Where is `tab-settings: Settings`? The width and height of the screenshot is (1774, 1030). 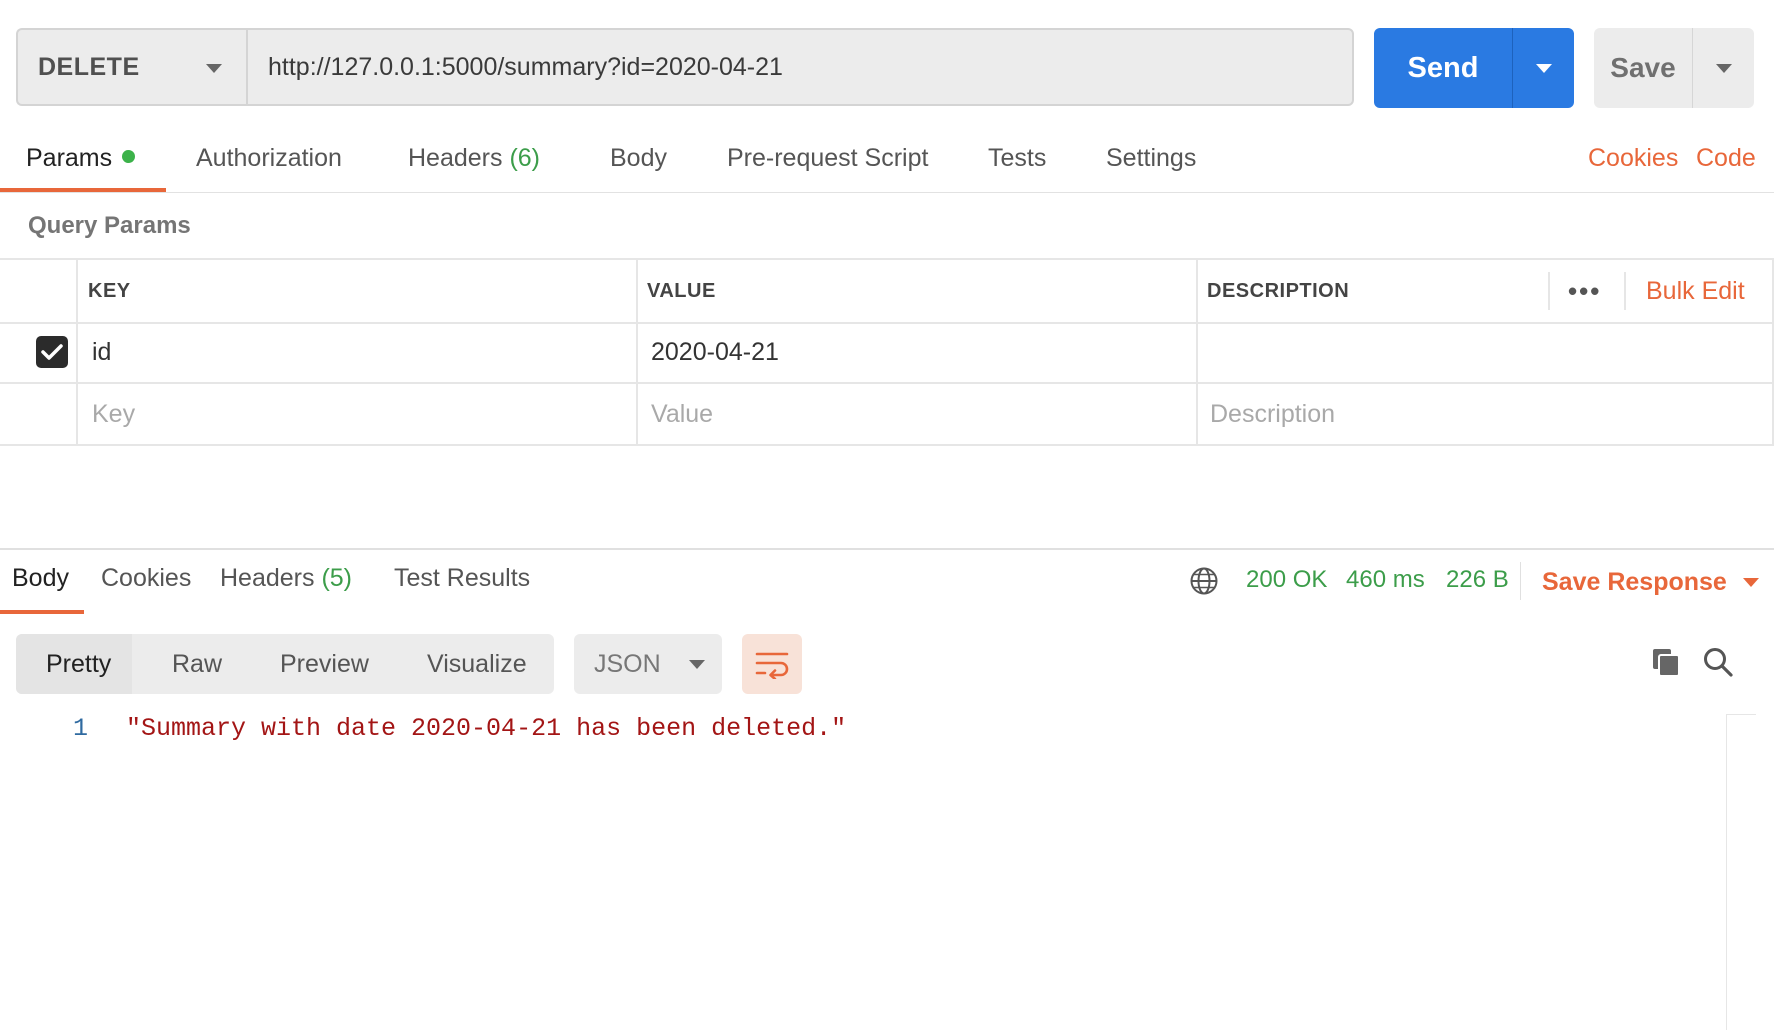 tab-settings: Settings is located at coordinates (1151, 158).